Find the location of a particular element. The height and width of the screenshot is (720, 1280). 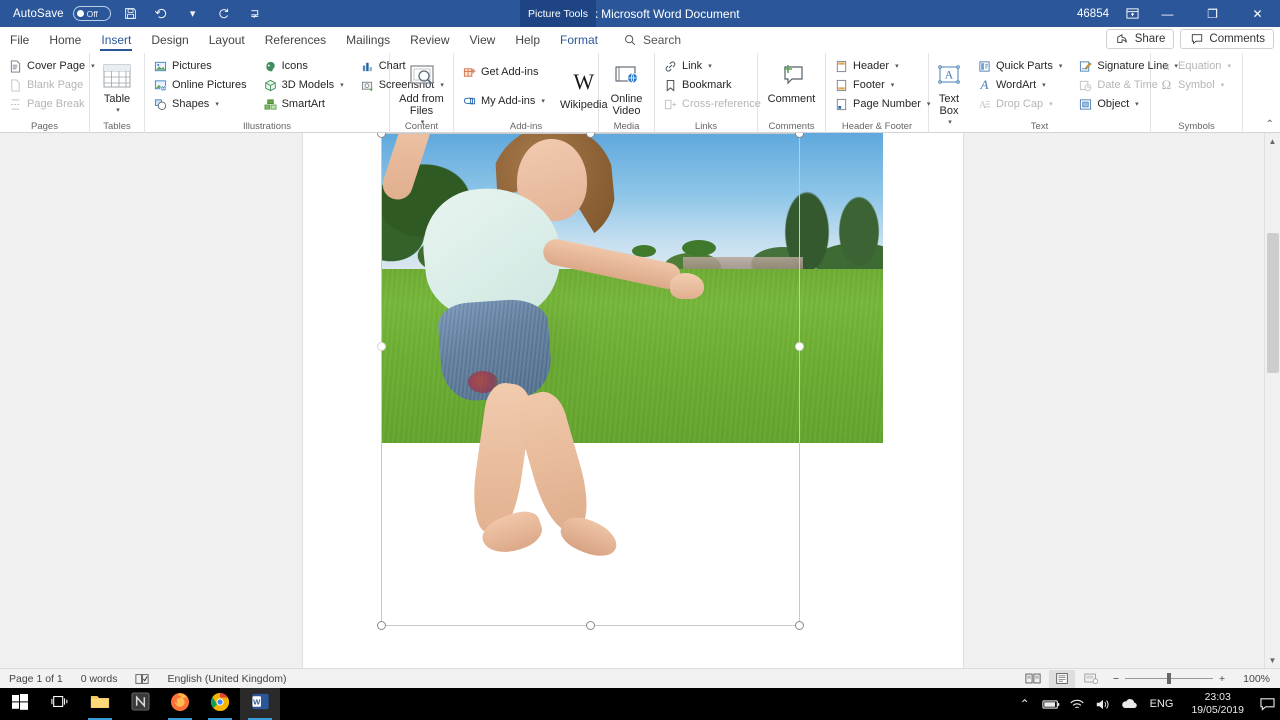

footer-button: Footer ▾ is located at coordinates (882, 85).